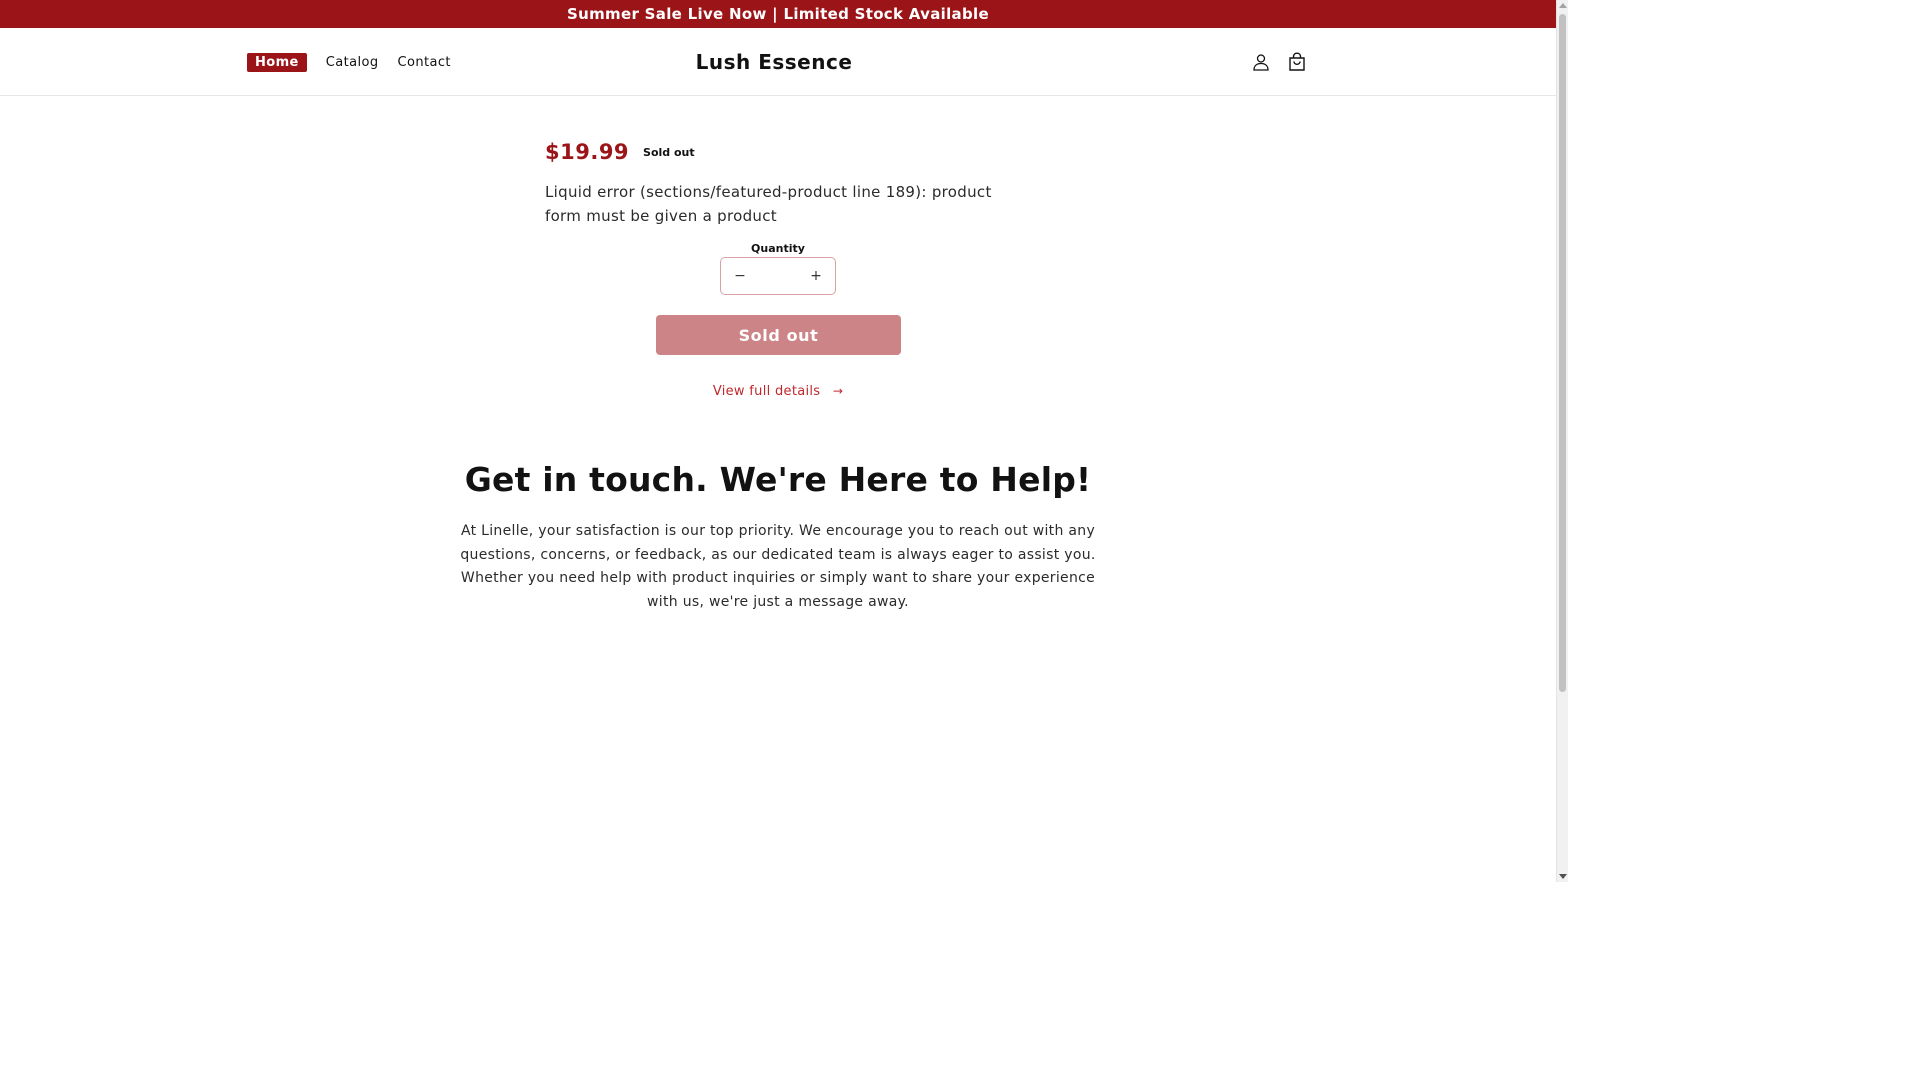  Describe the element at coordinates (740, 276) in the screenshot. I see `decrease-quantity-button: −` at that location.